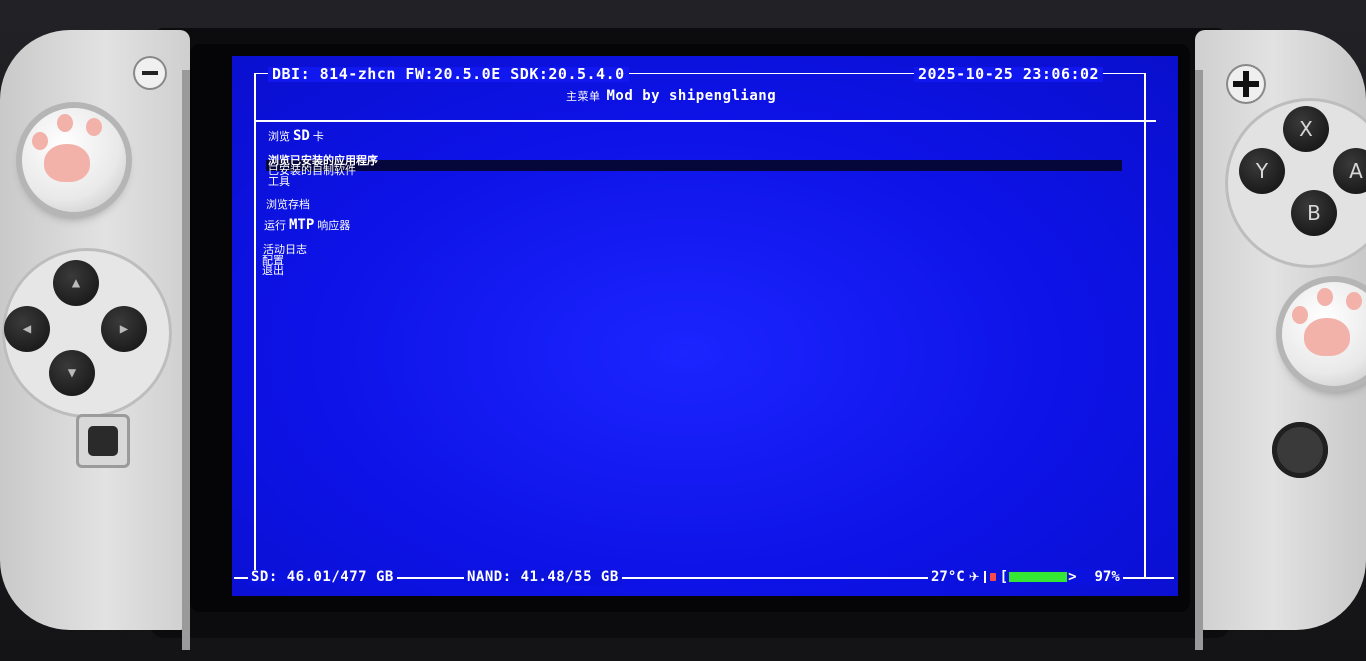 The height and width of the screenshot is (661, 1366). Describe the element at coordinates (1306, 129) in the screenshot. I see `x-button: X` at that location.